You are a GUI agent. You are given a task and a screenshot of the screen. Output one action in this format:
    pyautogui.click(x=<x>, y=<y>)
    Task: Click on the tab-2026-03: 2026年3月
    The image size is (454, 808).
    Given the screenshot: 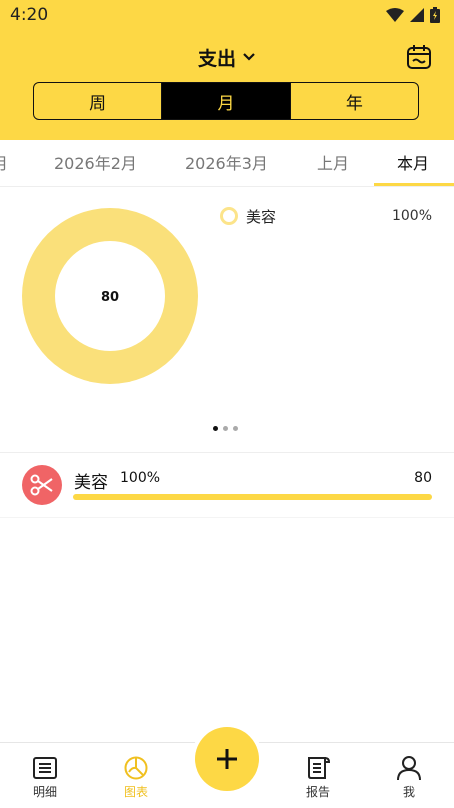 What is the action you would take?
    pyautogui.click(x=226, y=162)
    